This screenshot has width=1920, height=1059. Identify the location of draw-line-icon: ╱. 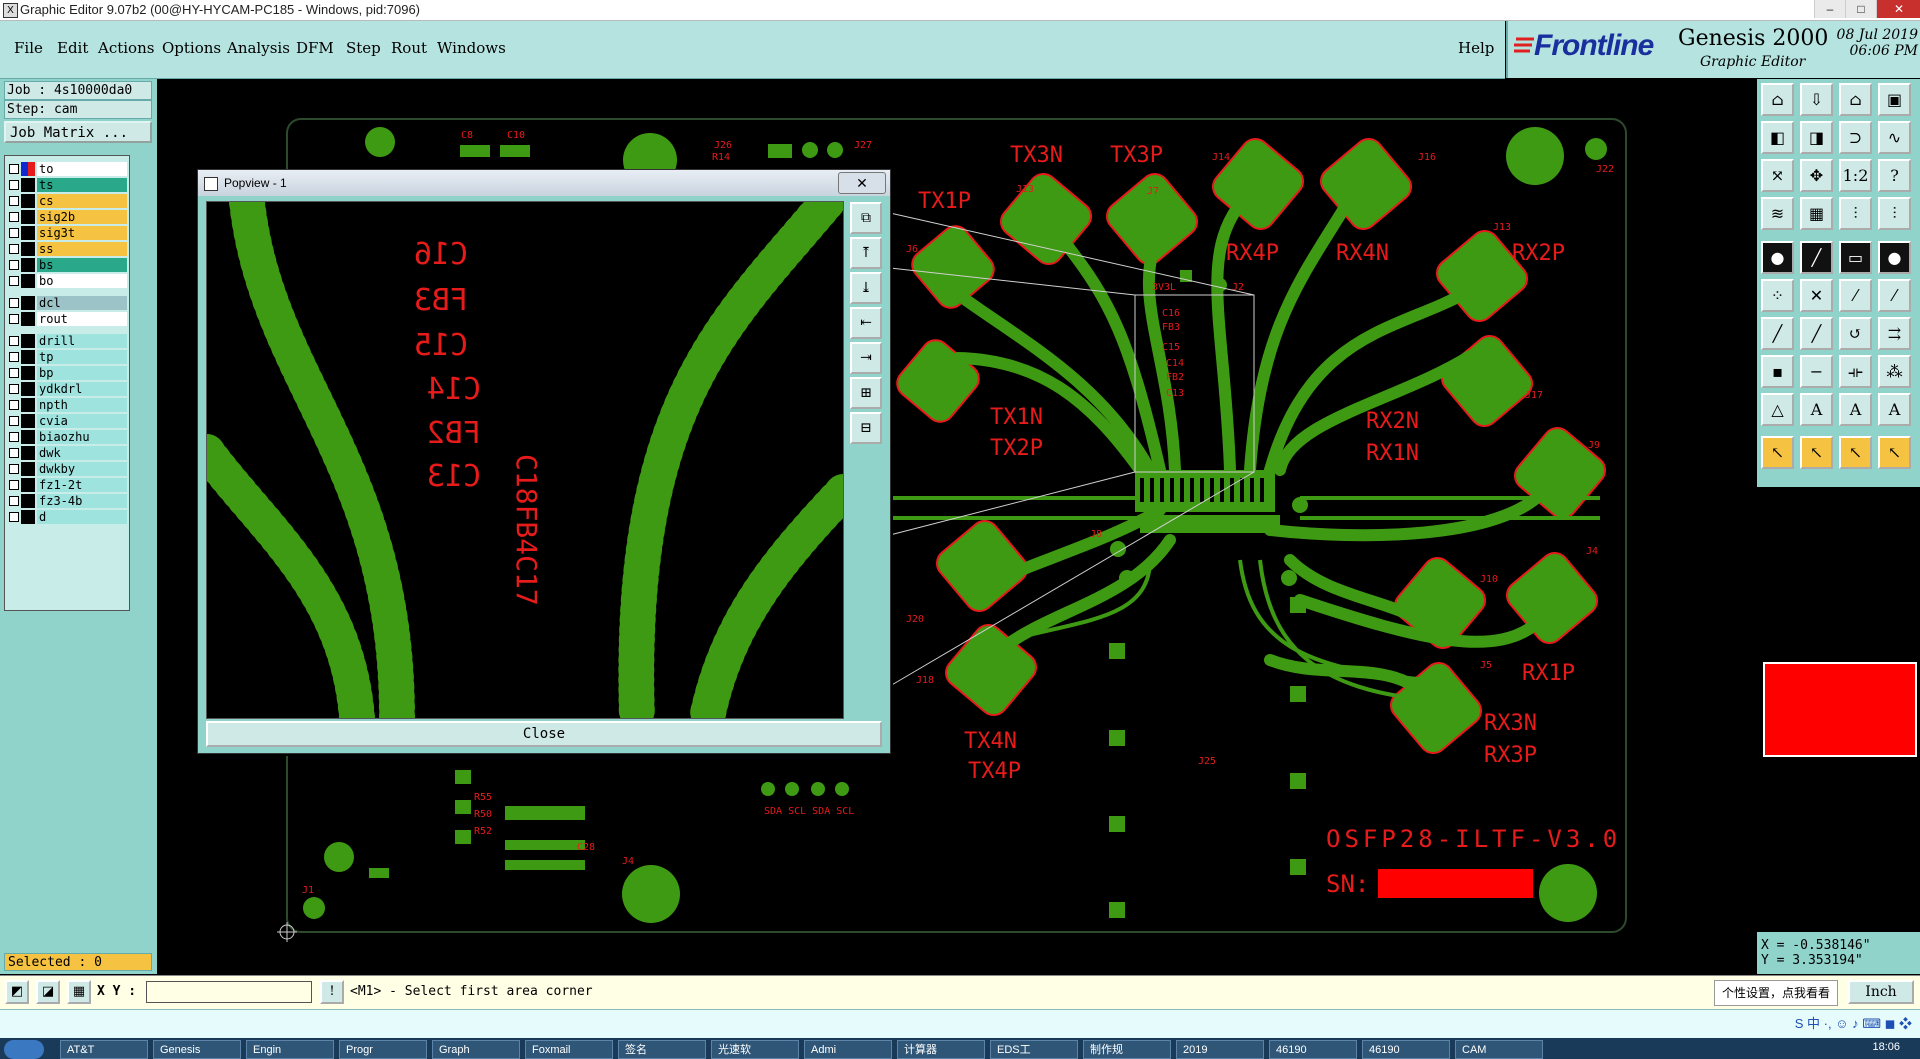
(1777, 333).